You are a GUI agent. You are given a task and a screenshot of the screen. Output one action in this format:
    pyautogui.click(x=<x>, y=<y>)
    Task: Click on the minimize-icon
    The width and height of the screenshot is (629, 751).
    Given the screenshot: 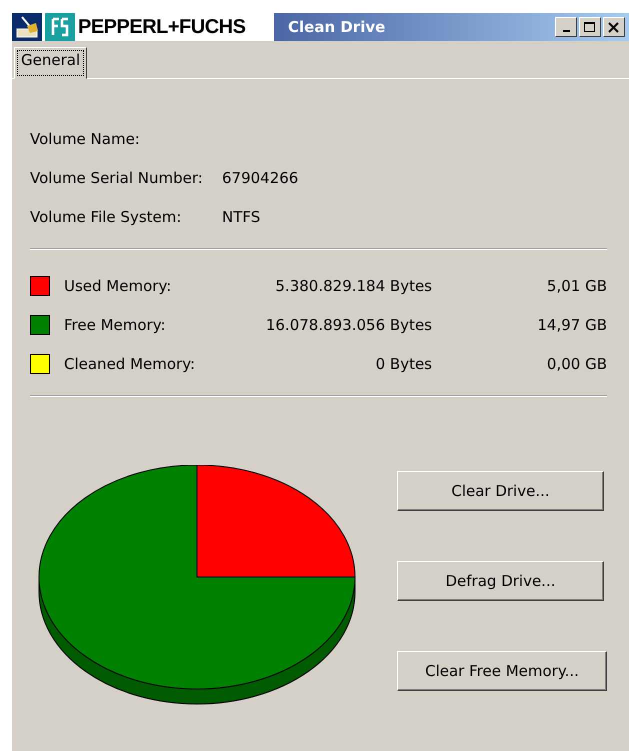 What is the action you would take?
    pyautogui.click(x=566, y=31)
    